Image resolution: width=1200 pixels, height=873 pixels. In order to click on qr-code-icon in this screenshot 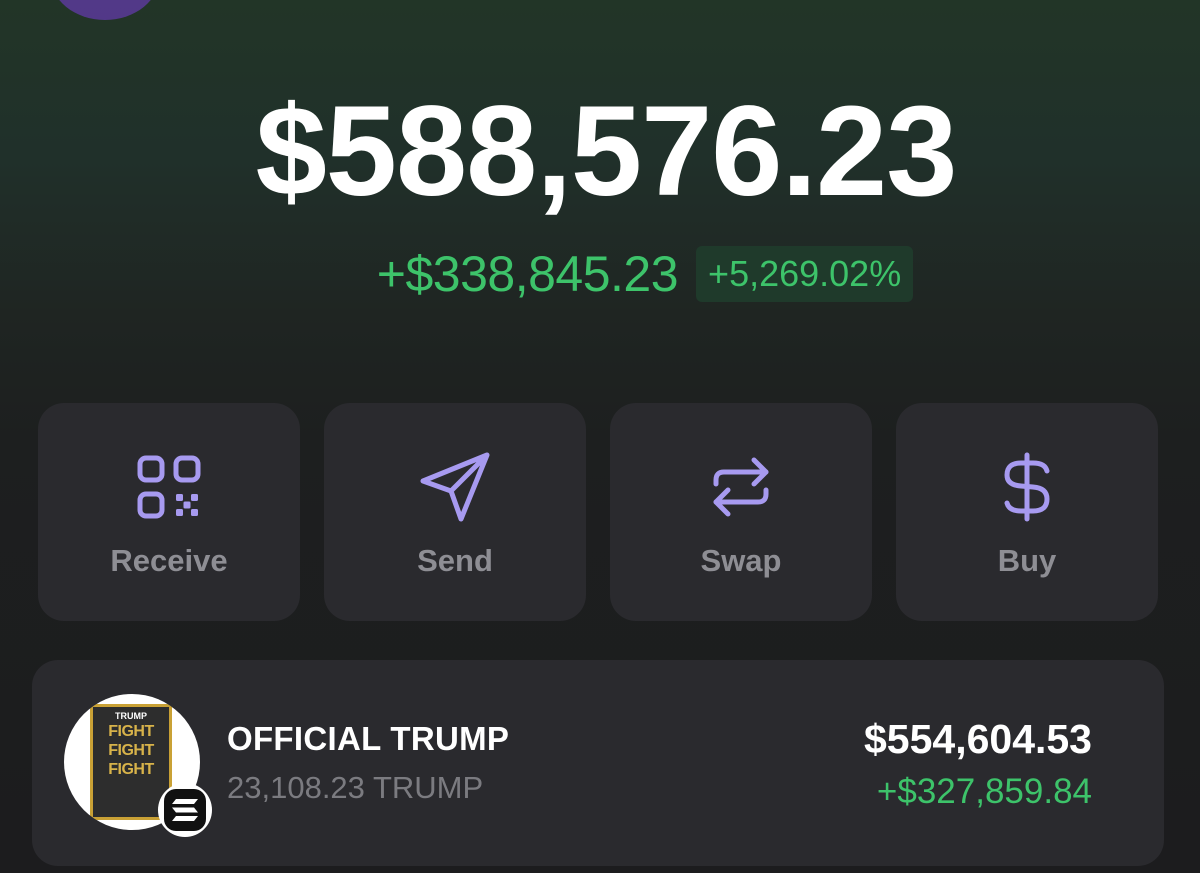, I will do `click(169, 487)`.